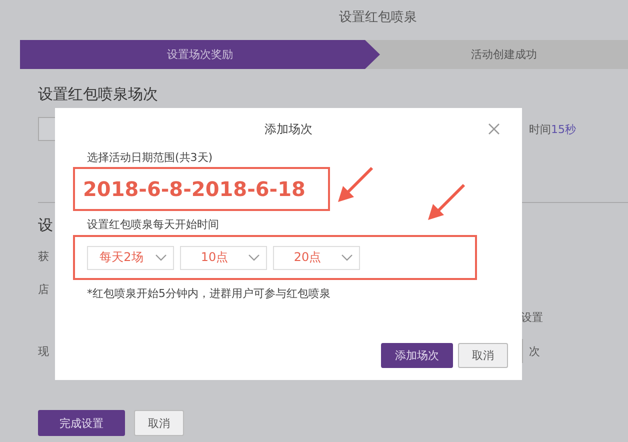 The image size is (628, 442). Describe the element at coordinates (494, 129) in the screenshot. I see `close-icon` at that location.